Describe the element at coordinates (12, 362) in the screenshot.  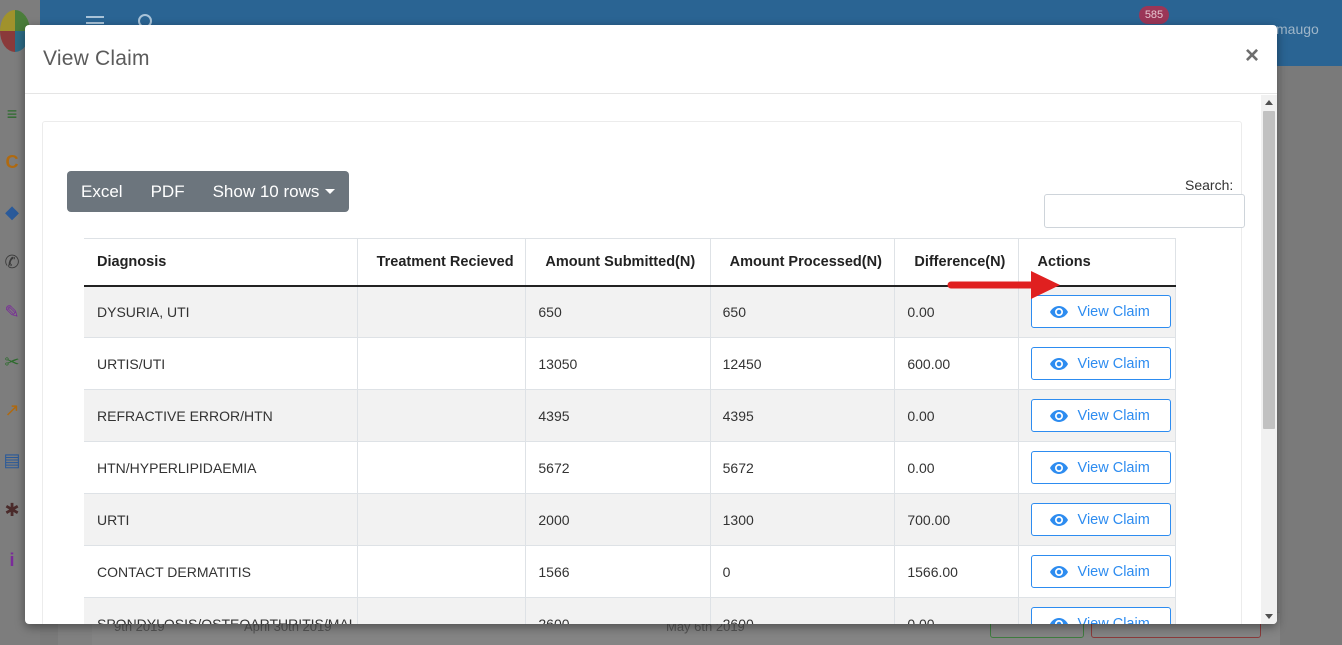
I see `tools-icon: ✂` at that location.